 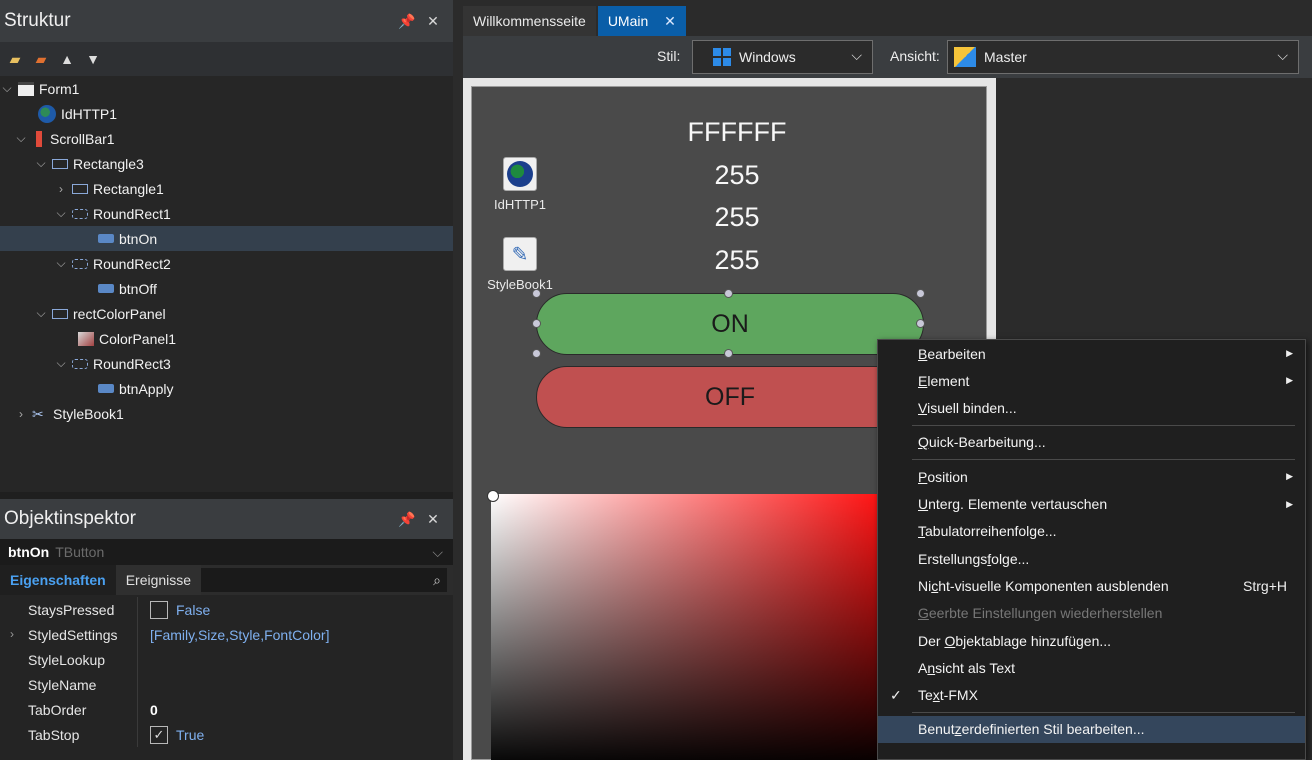 I want to click on on-button: ON, so click(x=730, y=324).